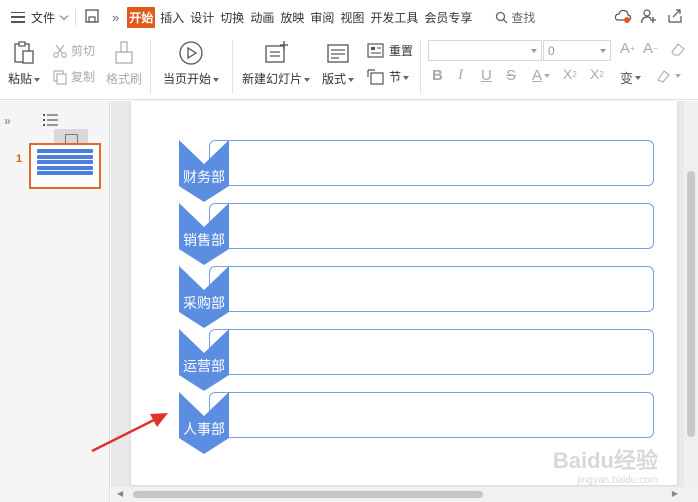 The image size is (698, 502). What do you see at coordinates (7, 121) in the screenshot?
I see `expand-panel-icon: »` at bounding box center [7, 121].